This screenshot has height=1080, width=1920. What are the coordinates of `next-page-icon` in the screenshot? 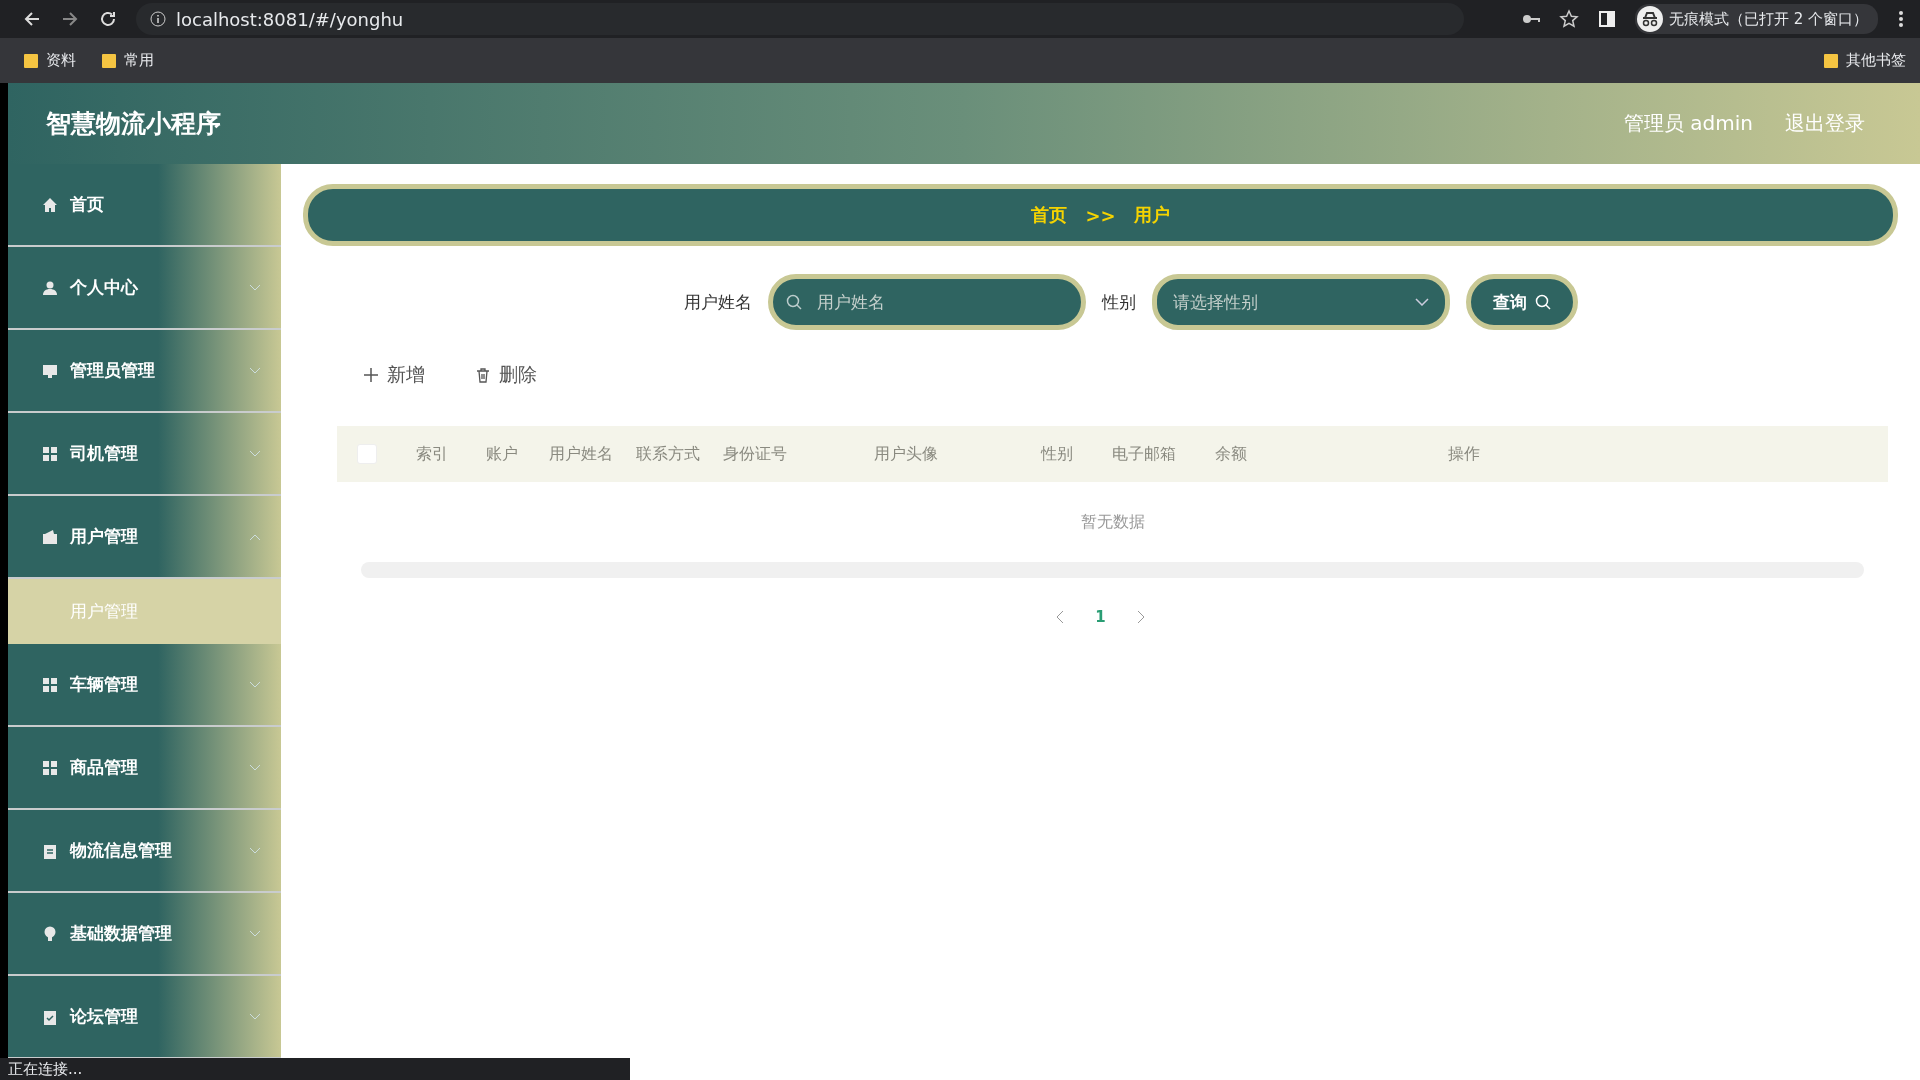 It's located at (1140, 617).